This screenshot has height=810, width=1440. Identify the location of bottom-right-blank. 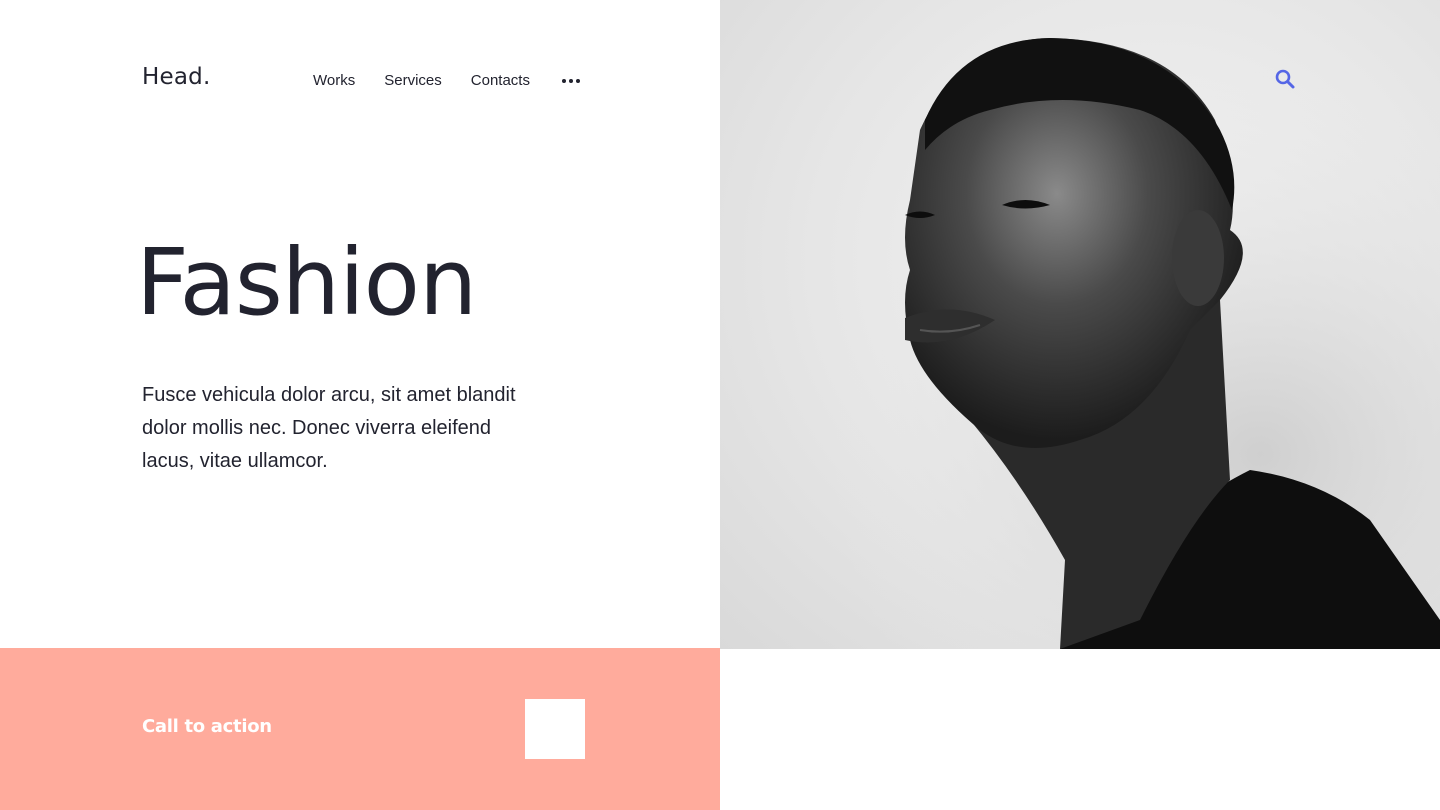
(1080, 729).